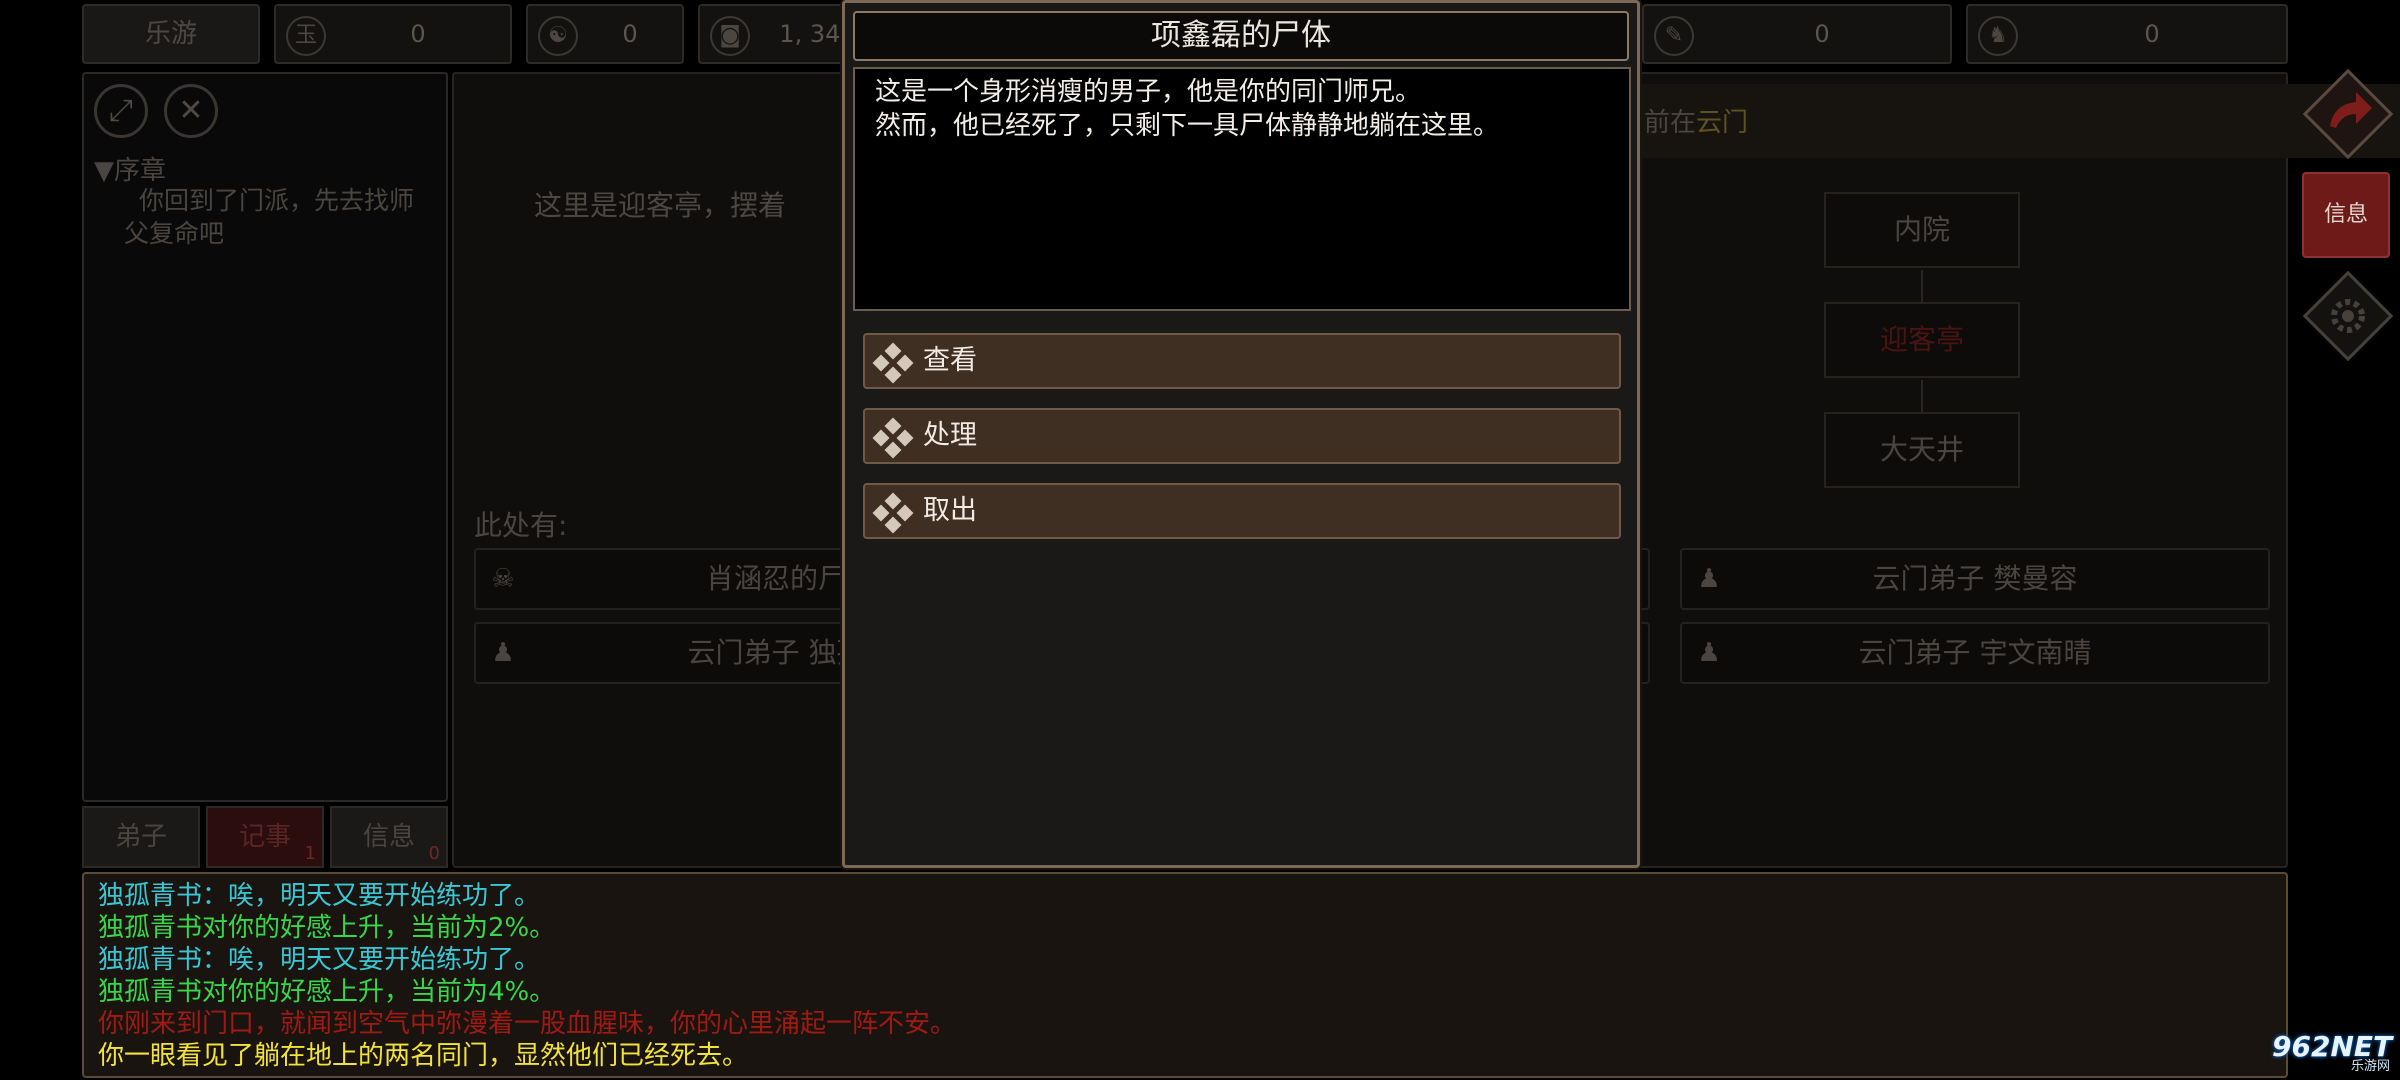  I want to click on here-label: 此处有:, so click(521, 525).